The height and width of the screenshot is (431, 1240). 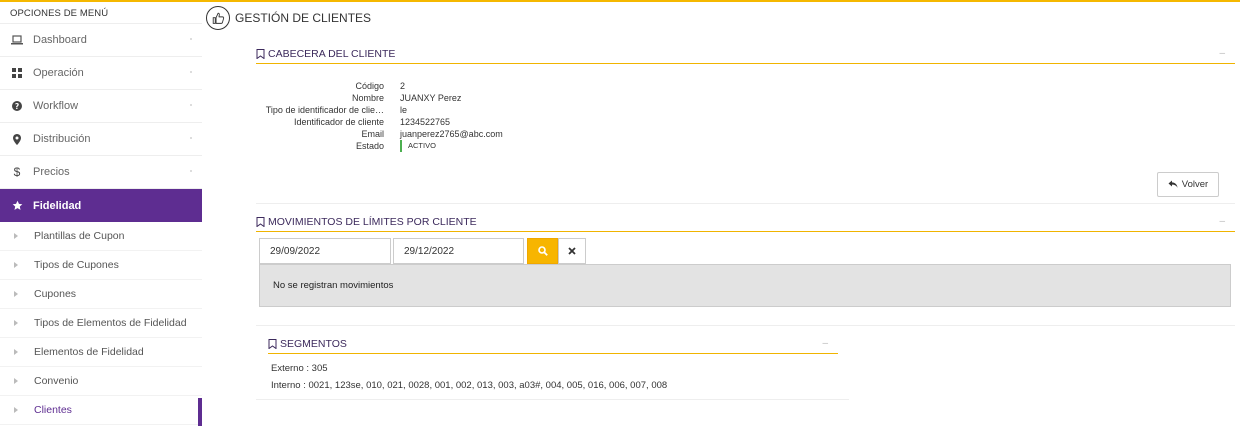 I want to click on date-from-input, so click(x=325, y=251).